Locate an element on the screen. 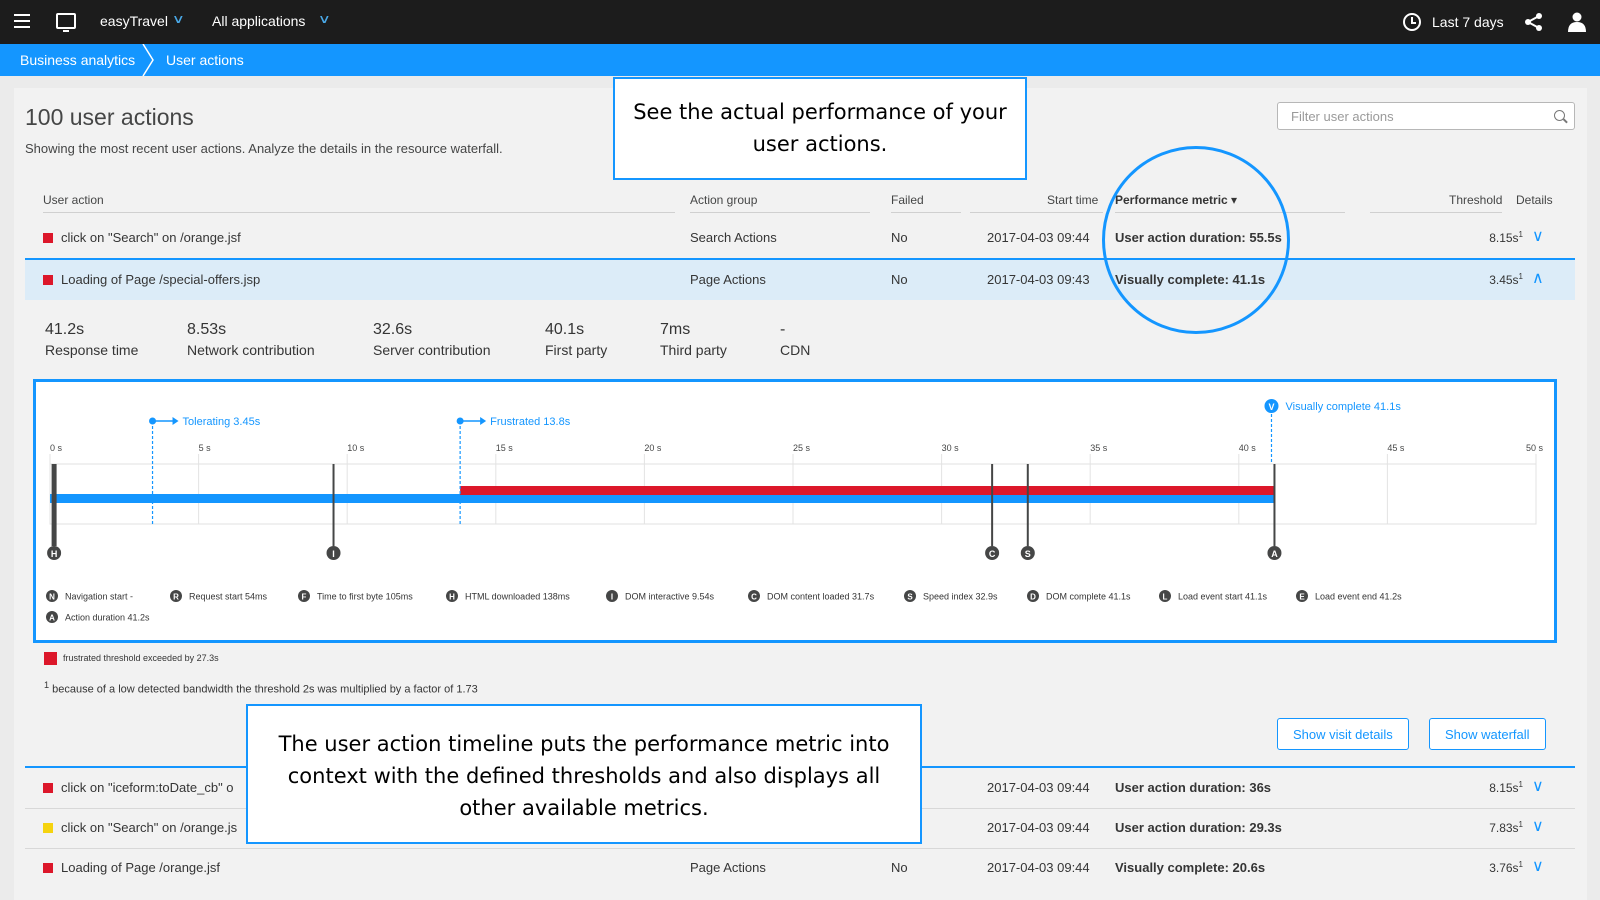 The image size is (1600, 900). kpi-first-party: 40.1s First party is located at coordinates (576, 339).